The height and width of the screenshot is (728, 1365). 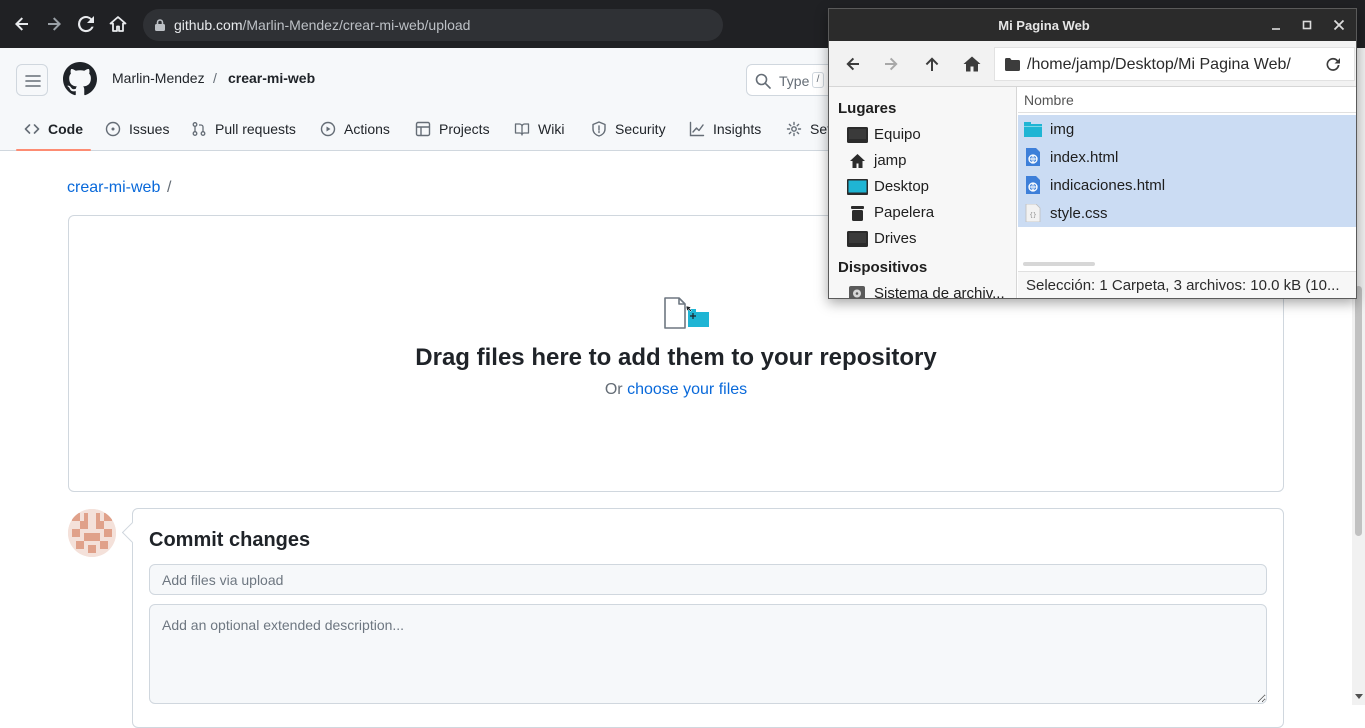 What do you see at coordinates (725, 129) in the screenshot?
I see `tab-insights: Insights` at bounding box center [725, 129].